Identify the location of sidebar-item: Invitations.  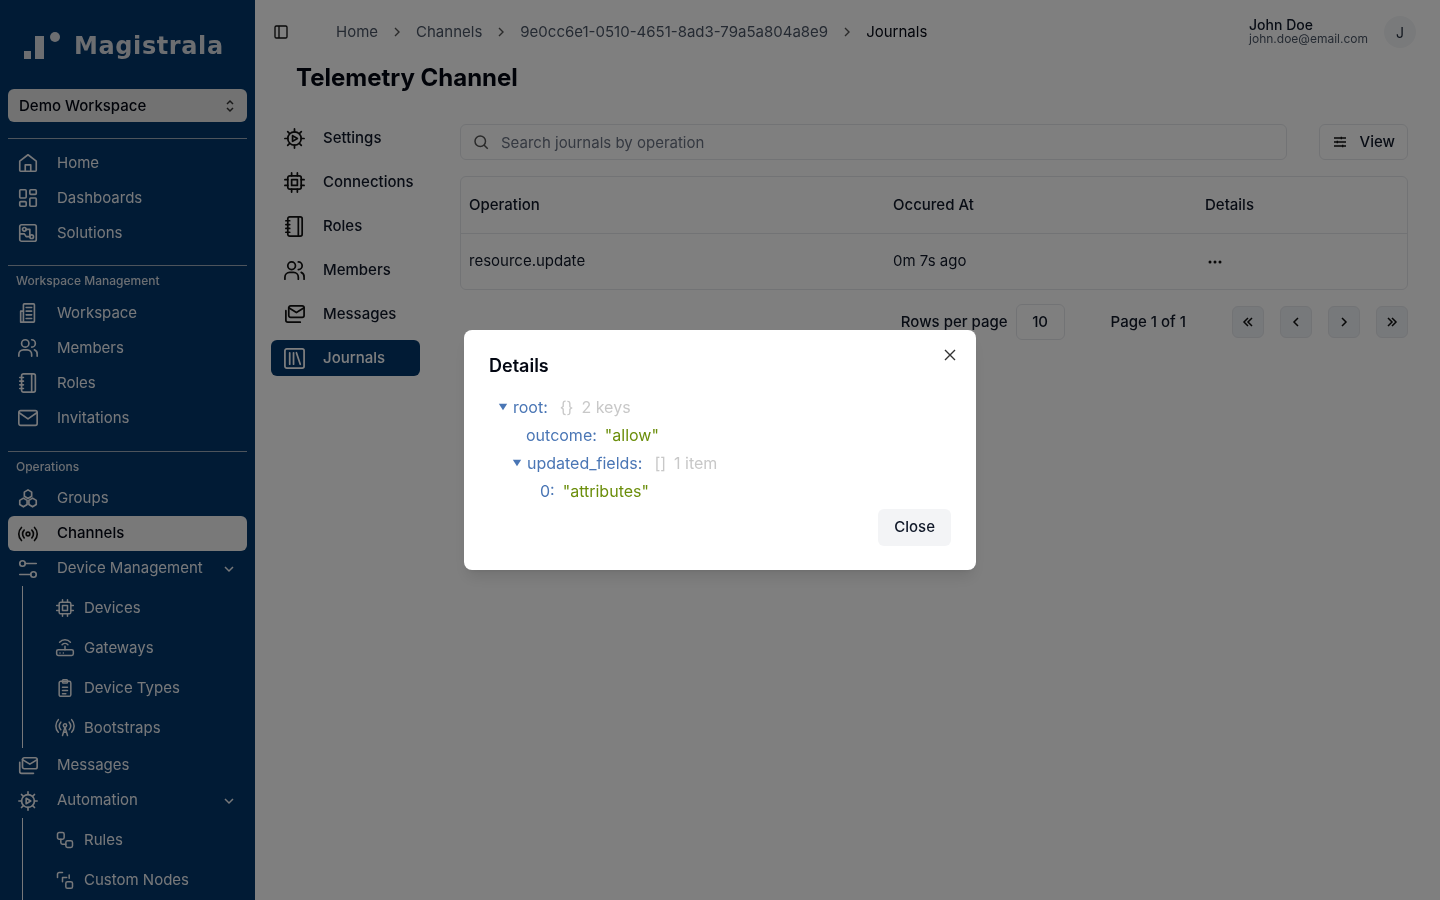
(127, 418).